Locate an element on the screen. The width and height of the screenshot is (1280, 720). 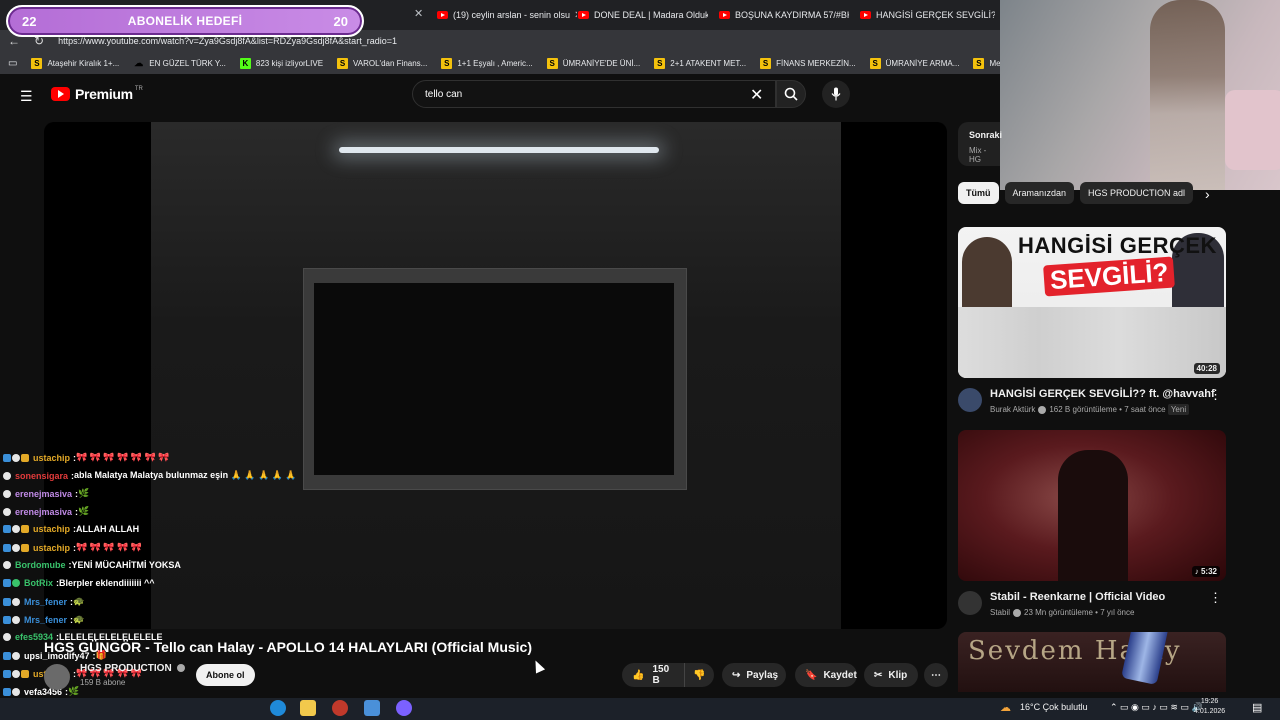
video-thumbnail: HANGİSİ GERÇEK SEVGİLİ? 40:28 is located at coordinates (1092, 302).